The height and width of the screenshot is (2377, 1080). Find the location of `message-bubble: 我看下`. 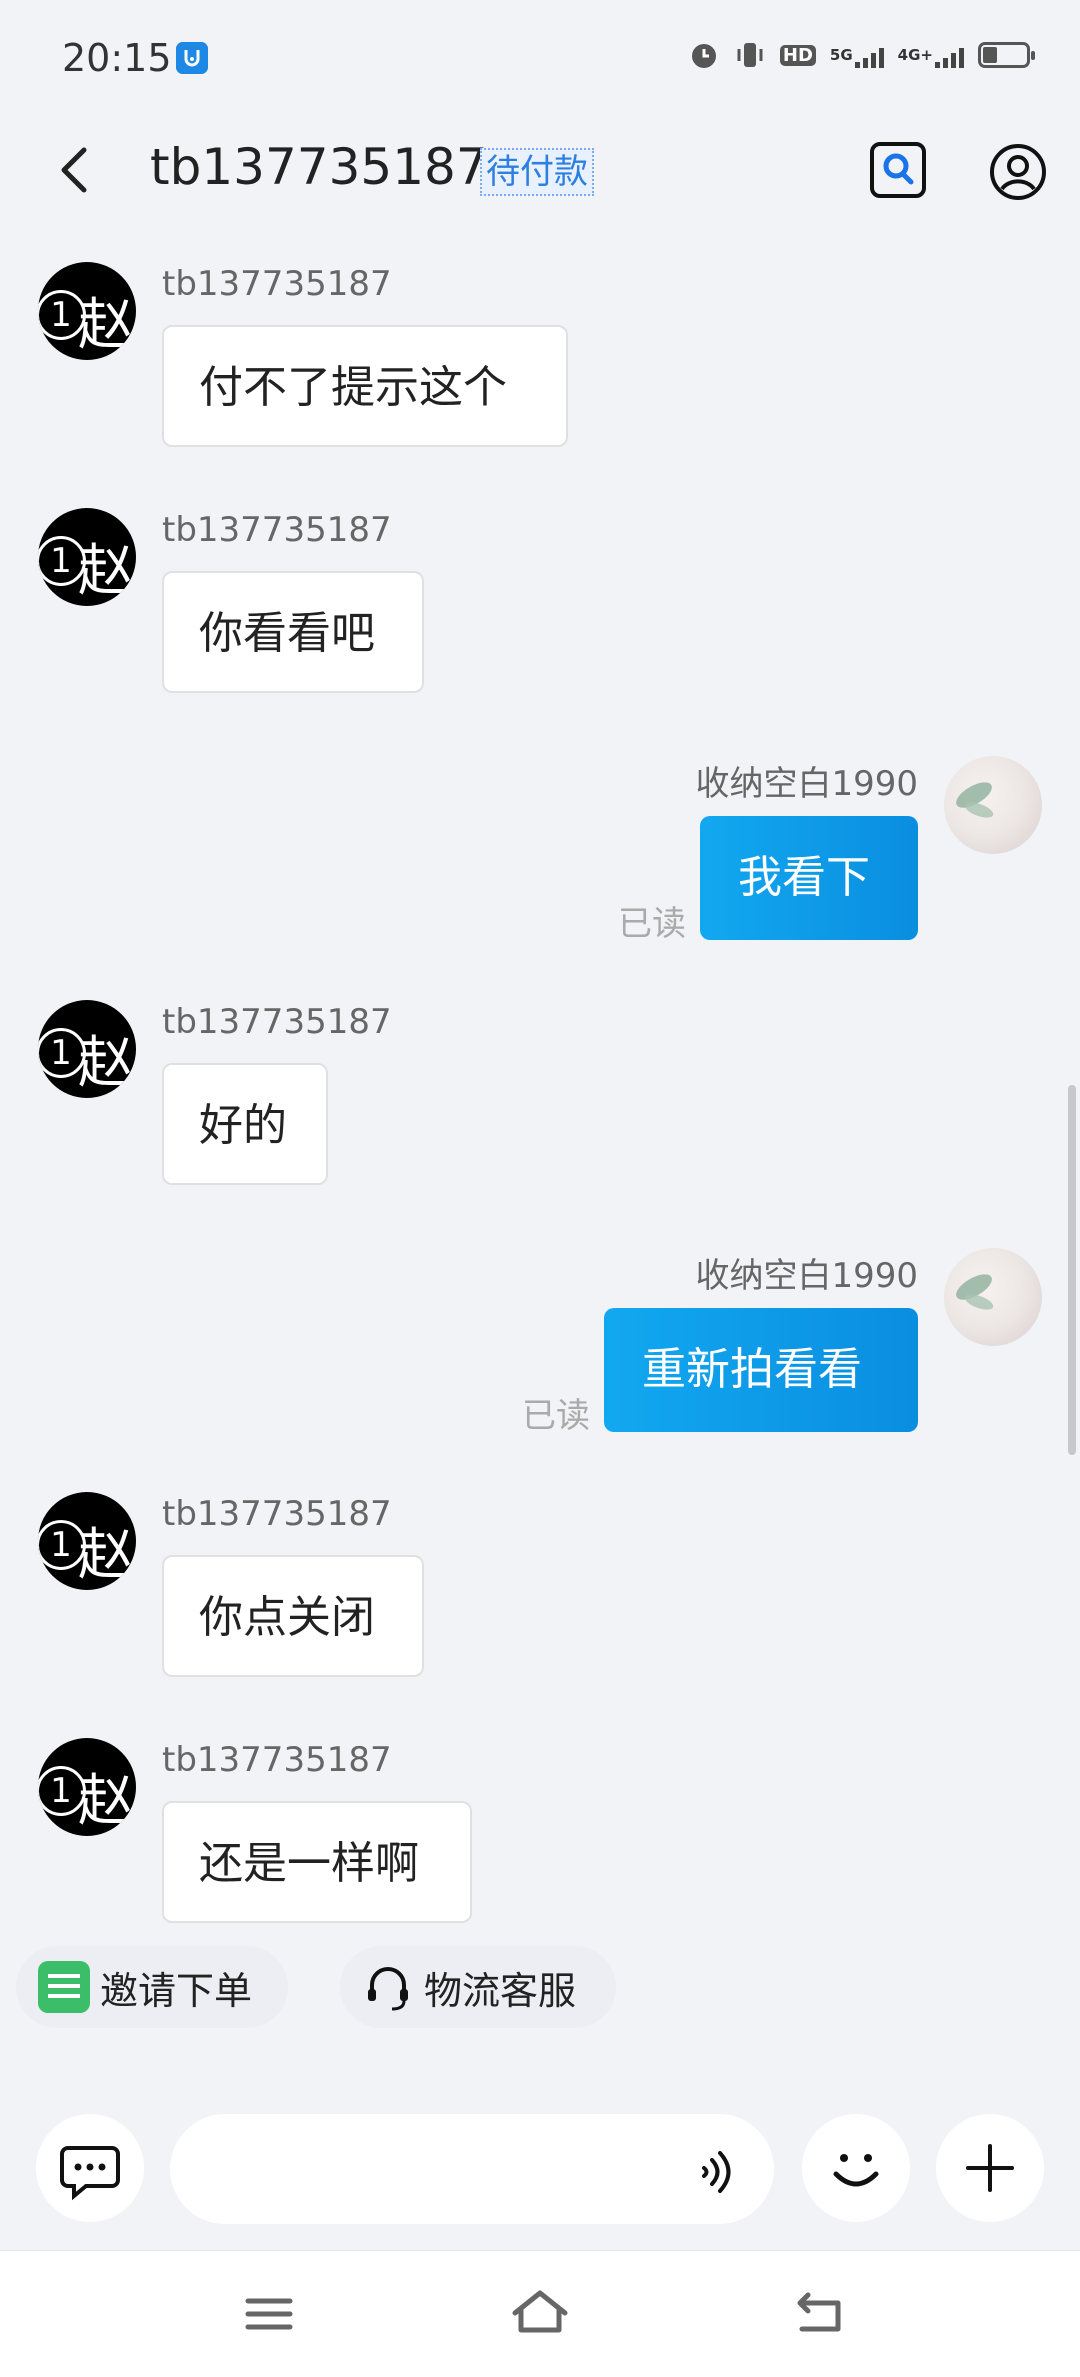

message-bubble: 我看下 is located at coordinates (809, 878).